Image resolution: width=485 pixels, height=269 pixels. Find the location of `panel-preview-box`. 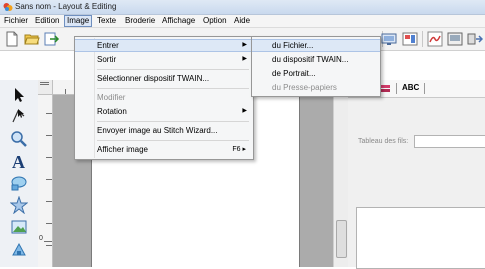

panel-preview-box is located at coordinates (420, 238).